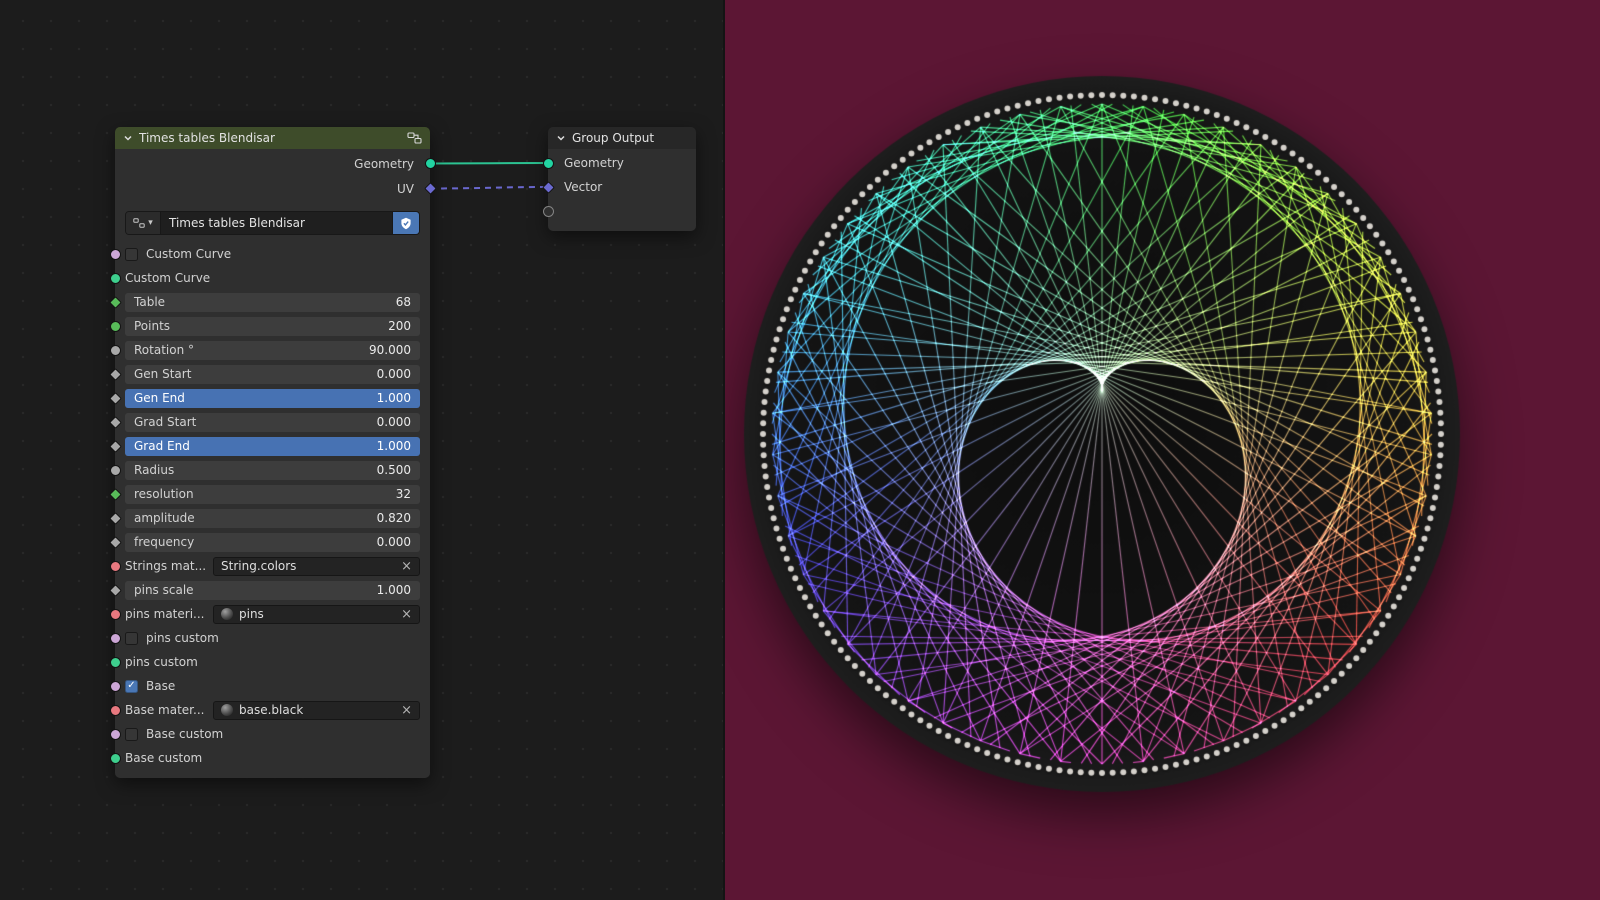  What do you see at coordinates (164, 758) in the screenshot?
I see `row-label: Base custom` at bounding box center [164, 758].